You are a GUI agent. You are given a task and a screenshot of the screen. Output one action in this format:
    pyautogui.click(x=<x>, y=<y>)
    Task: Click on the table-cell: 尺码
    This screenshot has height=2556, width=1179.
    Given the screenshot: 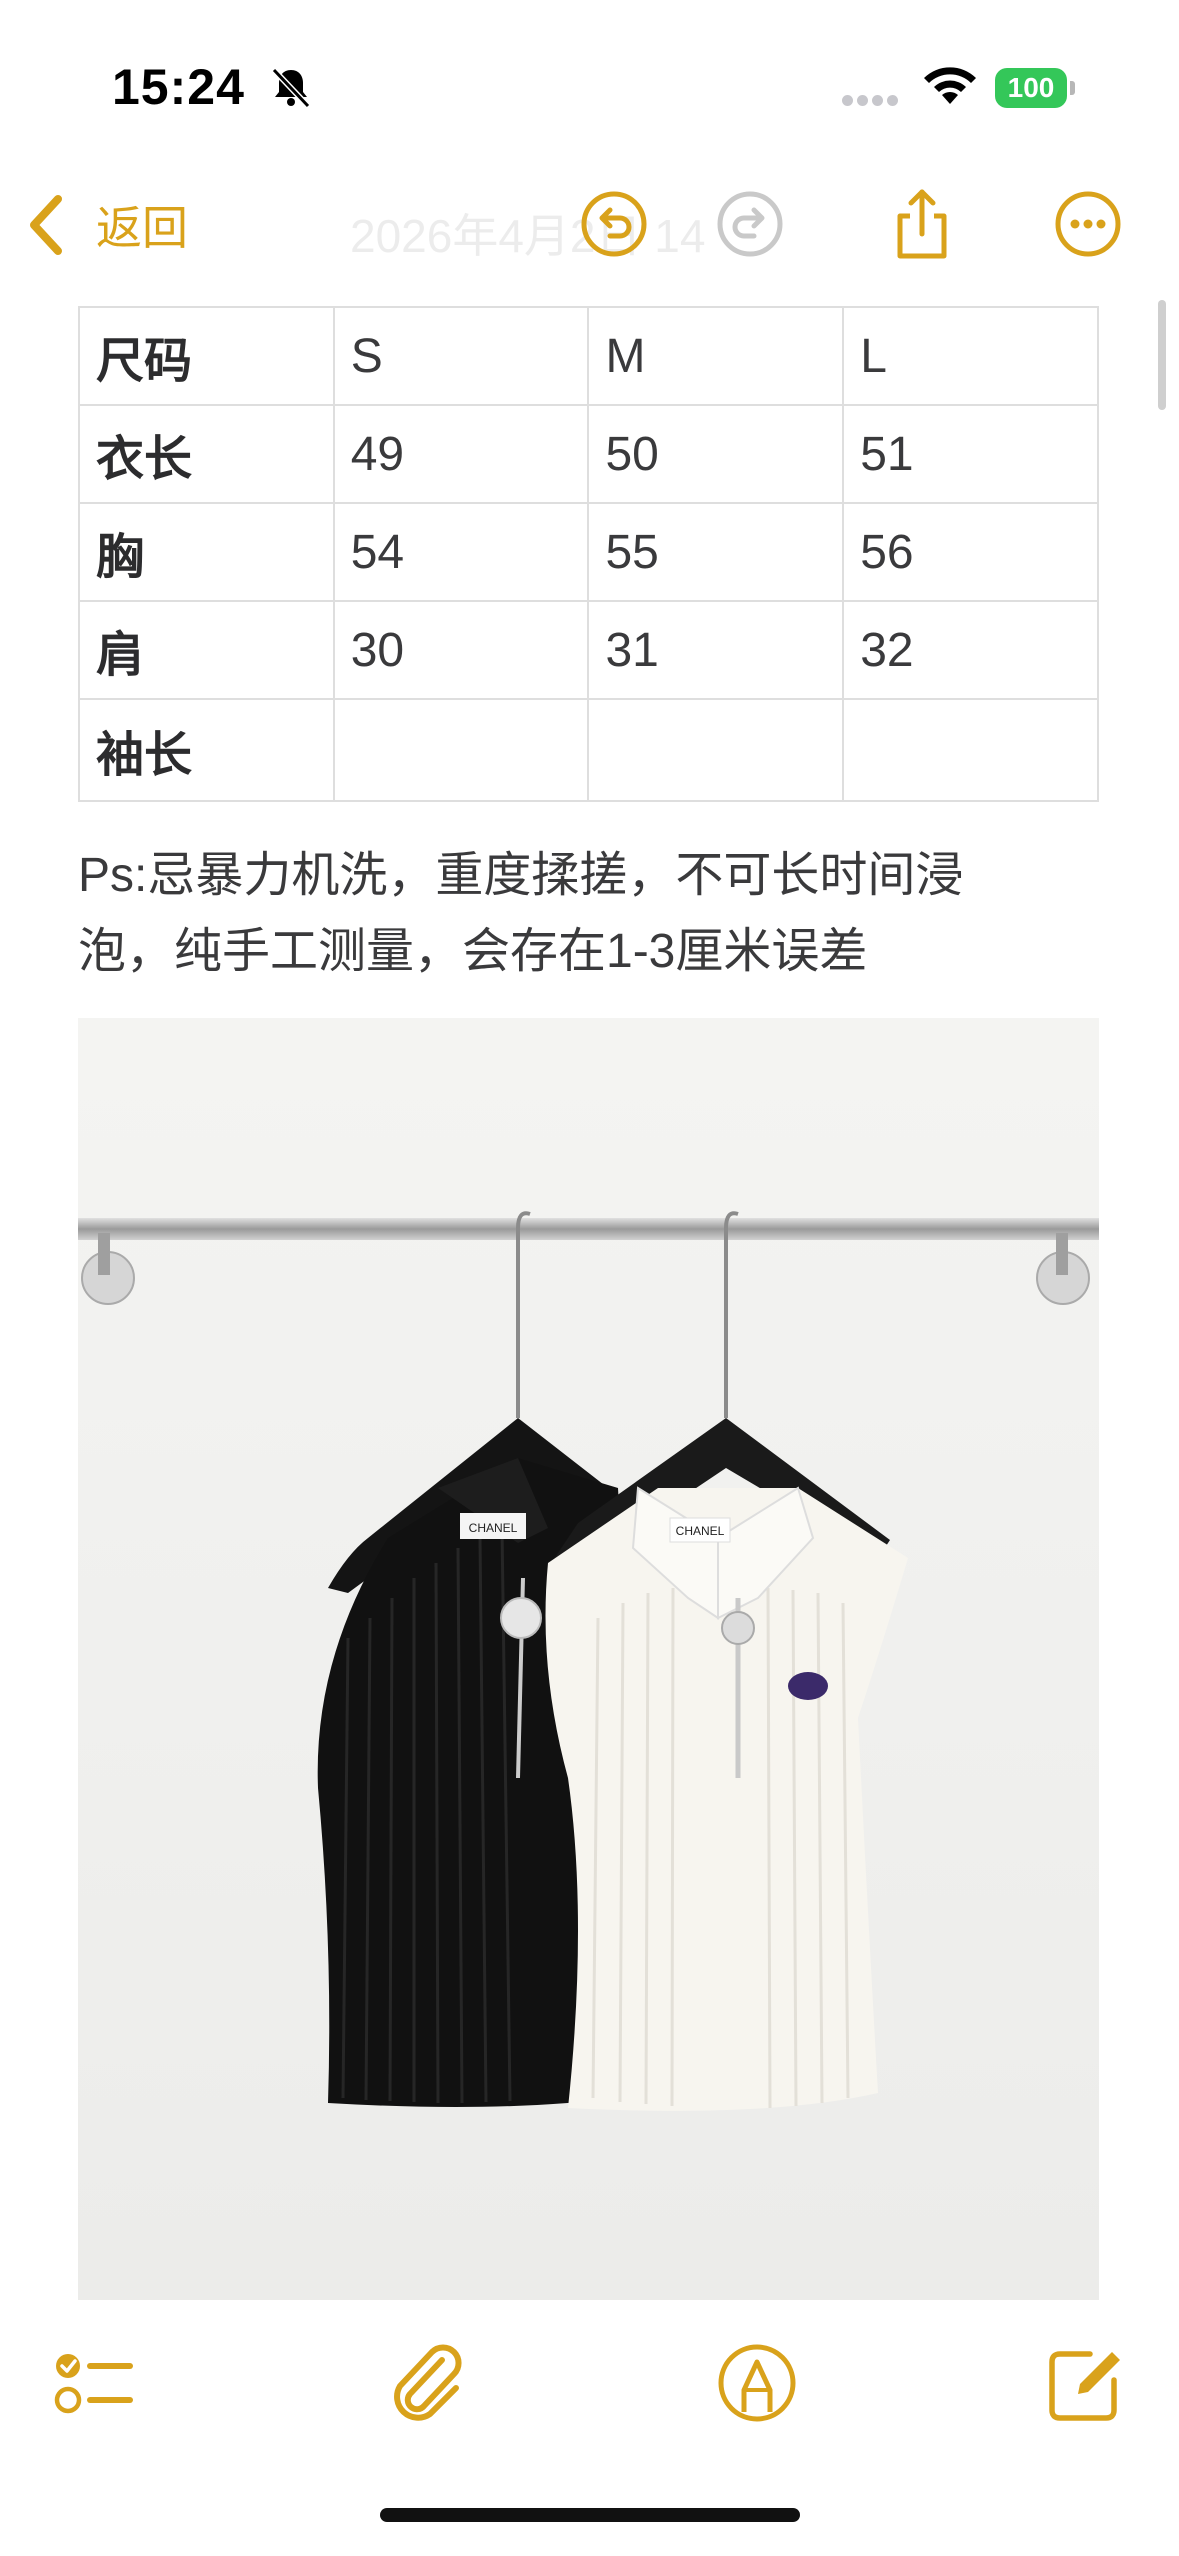 What is the action you would take?
    pyautogui.click(x=206, y=356)
    